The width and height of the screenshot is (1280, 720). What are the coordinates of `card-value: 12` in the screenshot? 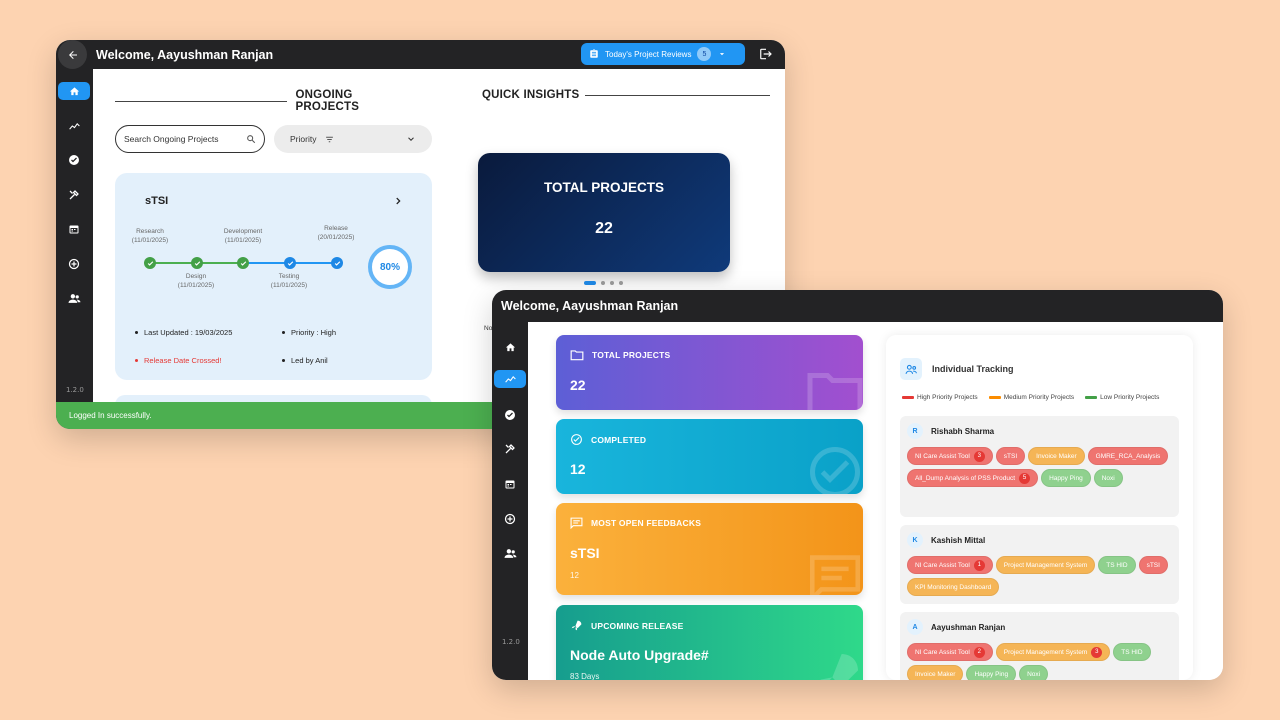 It's located at (578, 469).